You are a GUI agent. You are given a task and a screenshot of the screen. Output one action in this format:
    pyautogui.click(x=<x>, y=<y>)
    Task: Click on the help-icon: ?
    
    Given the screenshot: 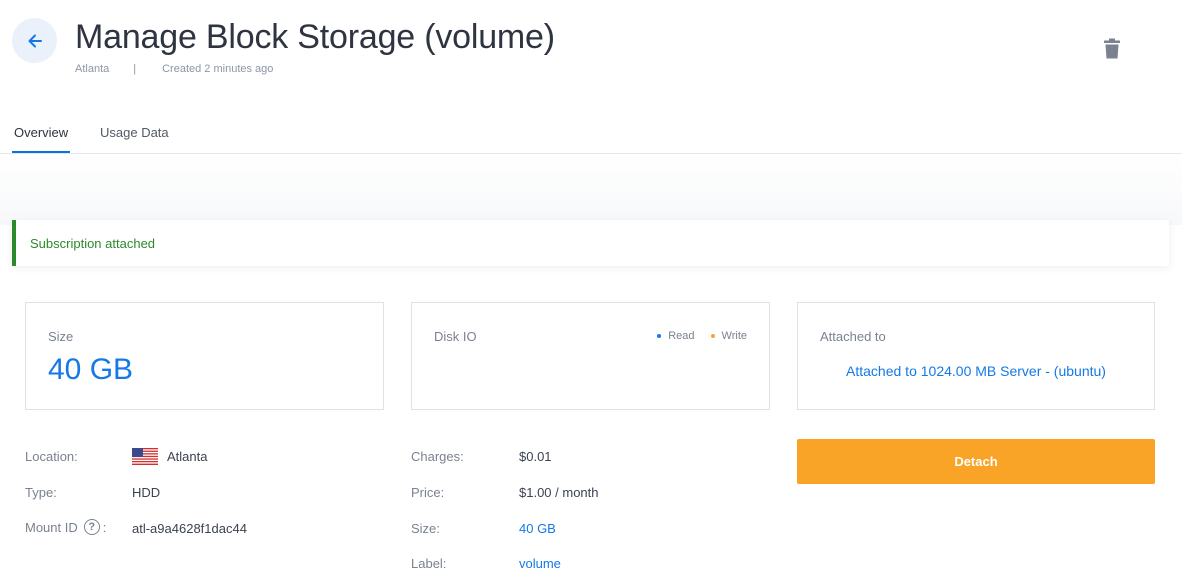 What is the action you would take?
    pyautogui.click(x=91, y=527)
    